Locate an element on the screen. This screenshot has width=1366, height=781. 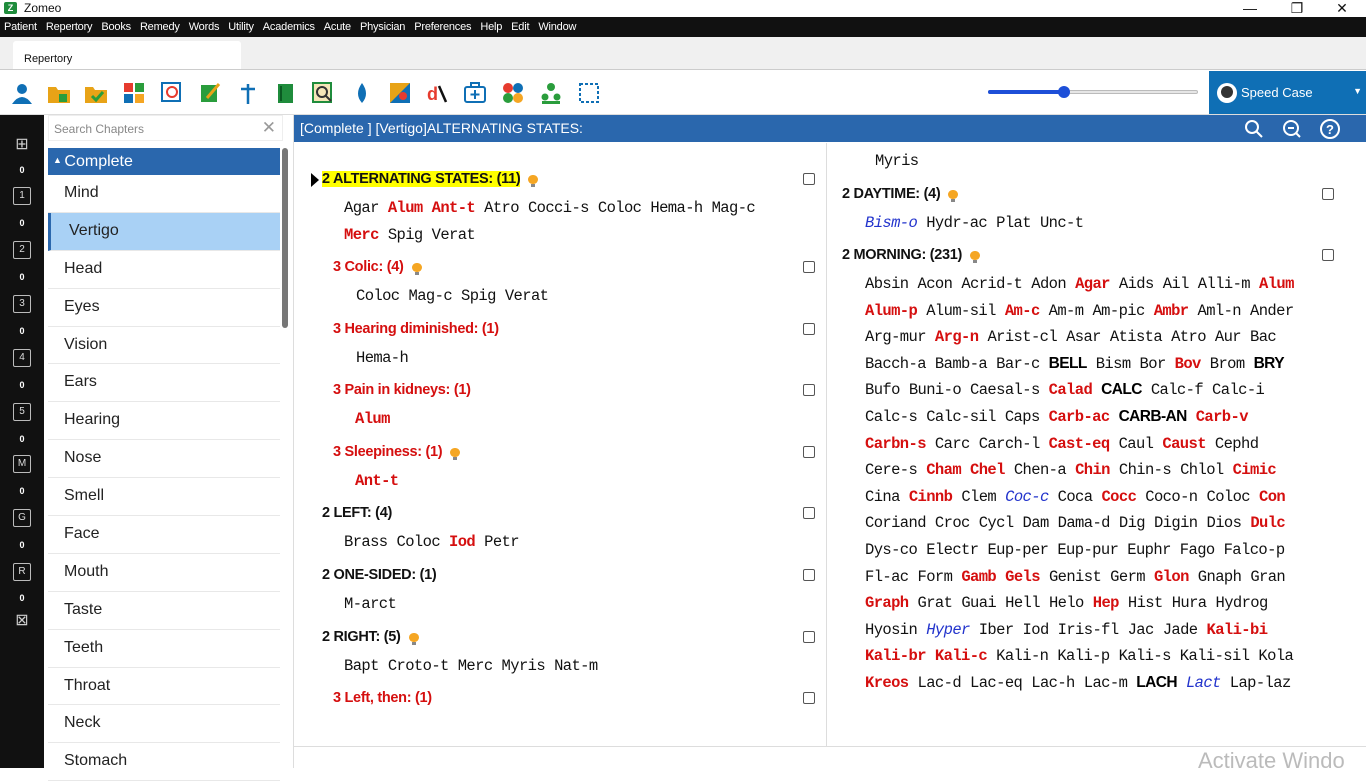
remedy-abbrev: Kali-n is located at coordinates (1022, 656).